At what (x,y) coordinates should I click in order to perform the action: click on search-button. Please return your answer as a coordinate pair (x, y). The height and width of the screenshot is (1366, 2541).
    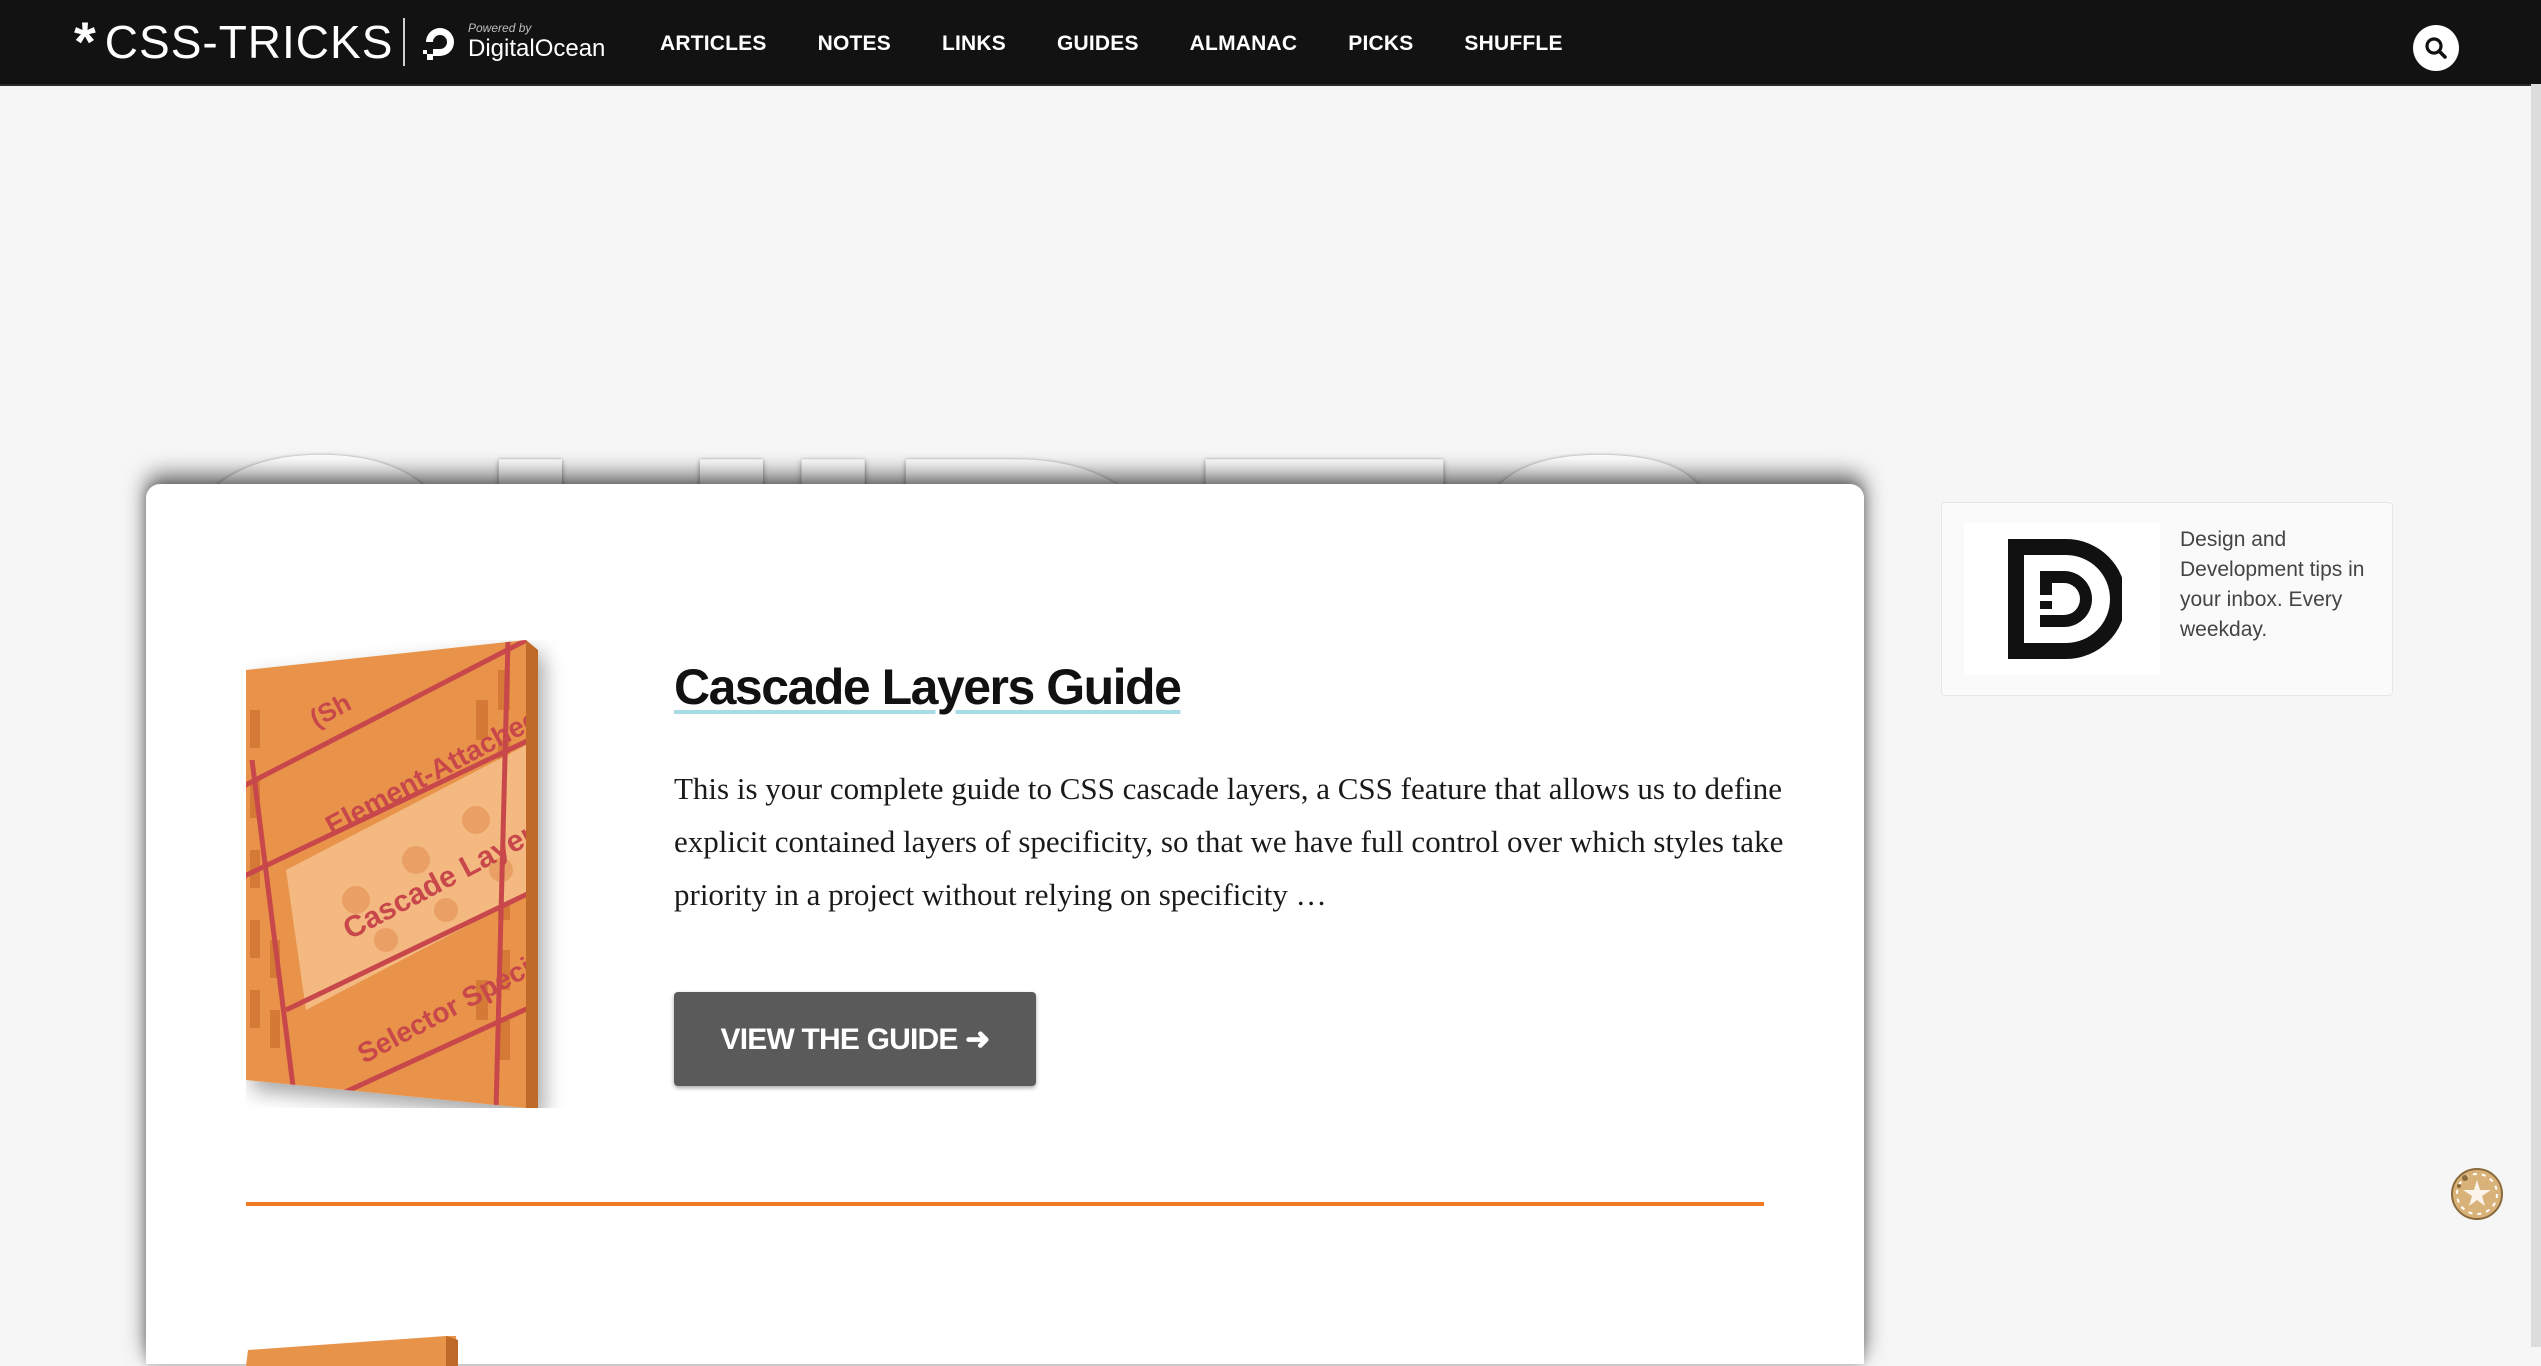
    Looking at the image, I should click on (2436, 48).